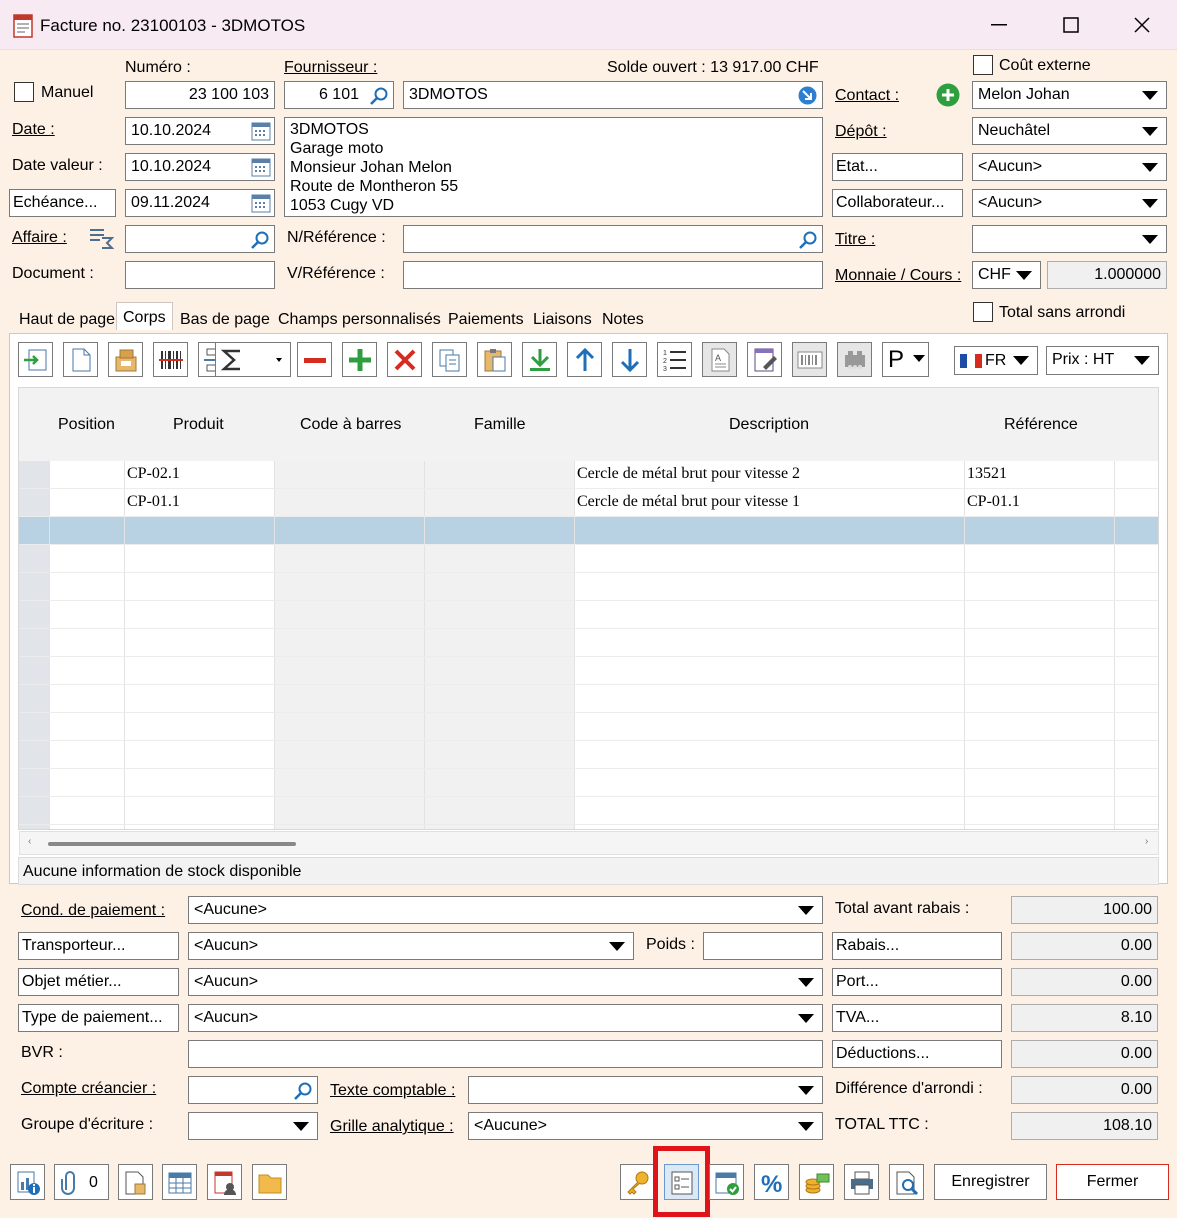  I want to click on fournisseur-name-input: 3DMOTOS, so click(613, 95).